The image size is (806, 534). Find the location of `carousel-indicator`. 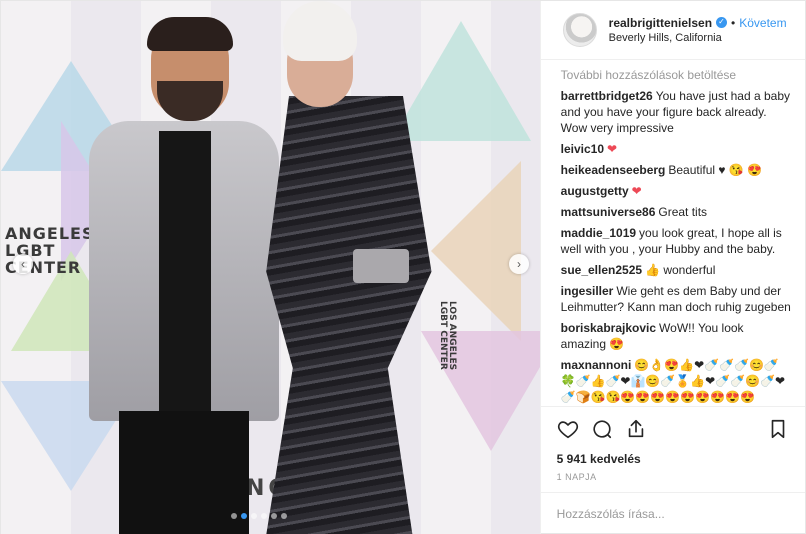

carousel-indicator is located at coordinates (259, 516).